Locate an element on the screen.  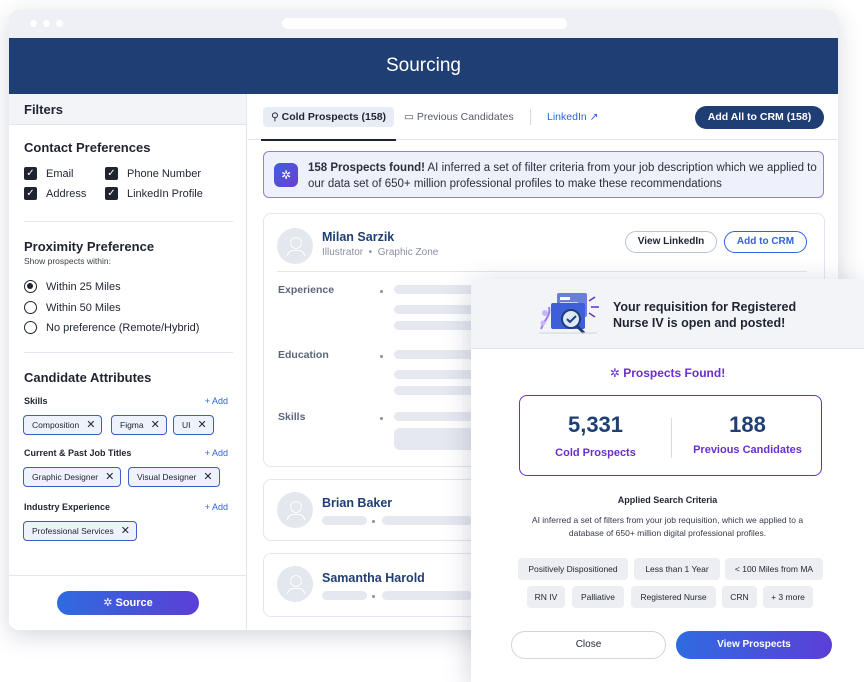
prospect-name: Milan Sarzik is located at coordinates (358, 237).